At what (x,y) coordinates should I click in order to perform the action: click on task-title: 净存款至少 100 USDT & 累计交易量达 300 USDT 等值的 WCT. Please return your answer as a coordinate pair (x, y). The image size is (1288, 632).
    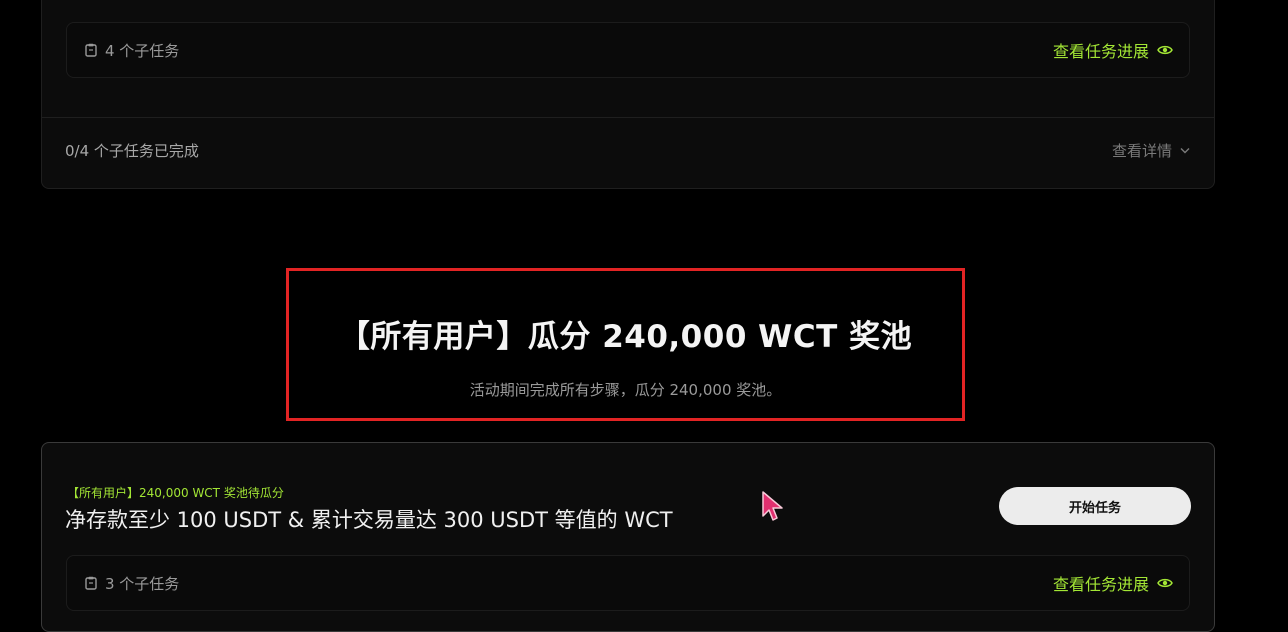
    Looking at the image, I should click on (369, 520).